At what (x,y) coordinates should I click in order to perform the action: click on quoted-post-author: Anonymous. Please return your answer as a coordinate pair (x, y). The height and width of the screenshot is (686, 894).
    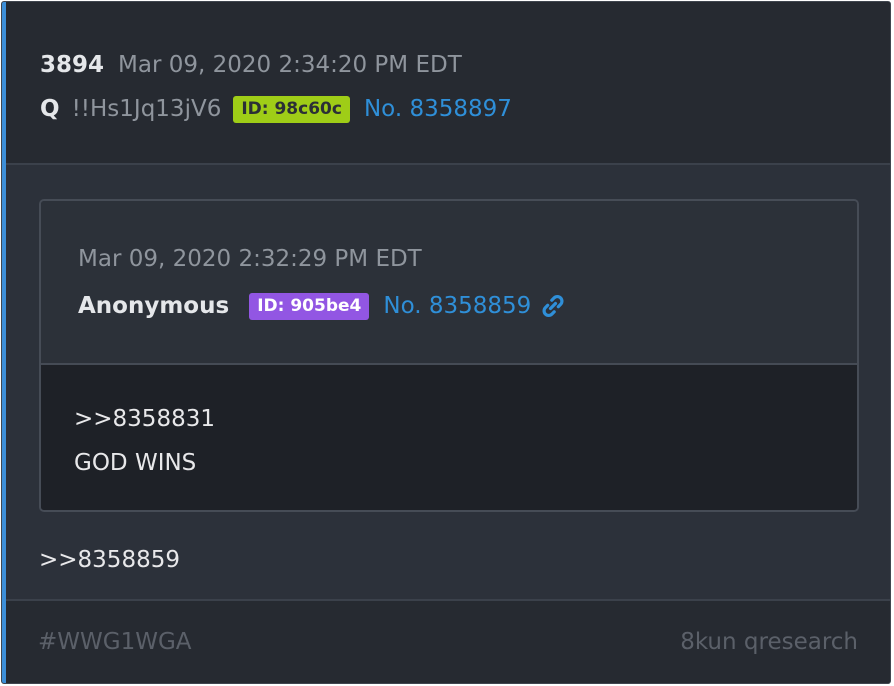
    Looking at the image, I should click on (154, 306).